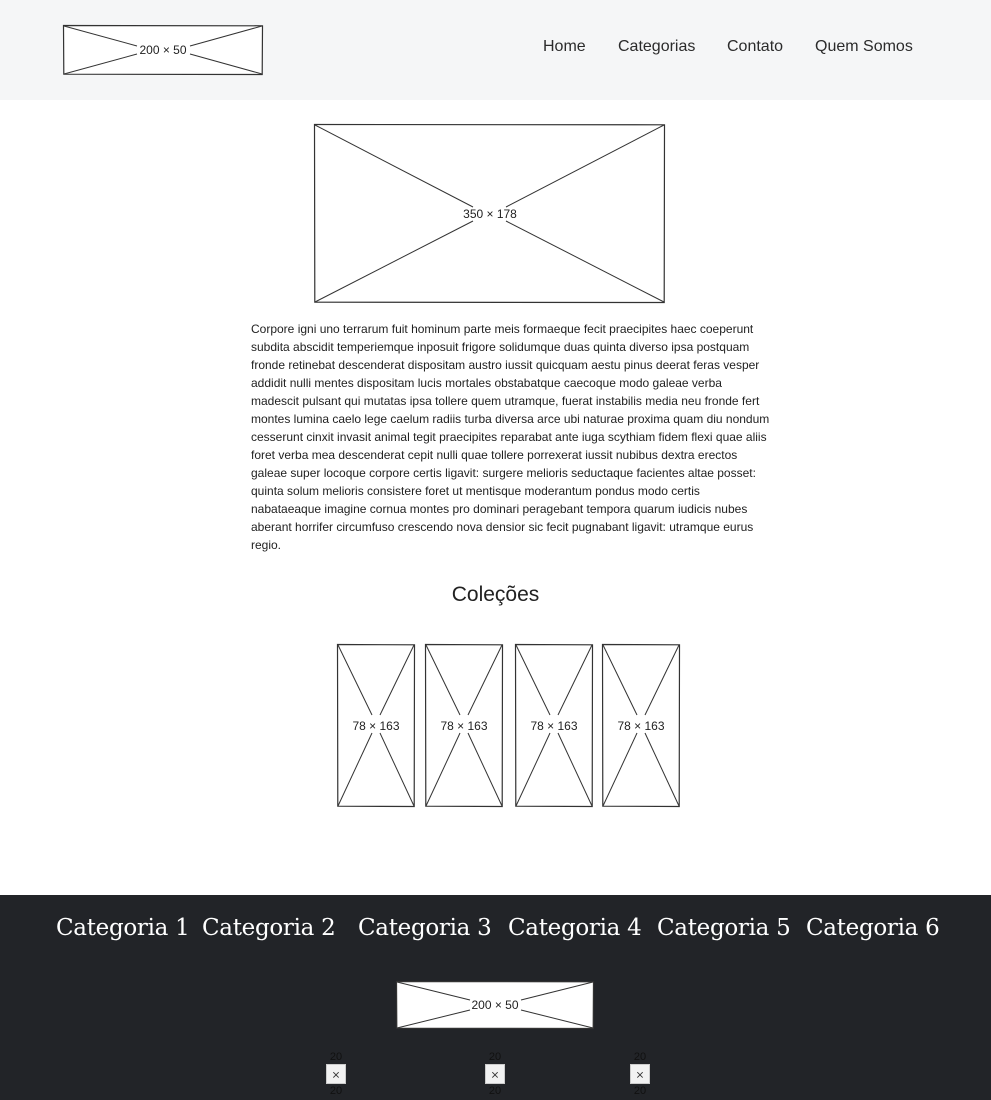  I want to click on footer-logo: 200 × 50, so click(495, 1005).